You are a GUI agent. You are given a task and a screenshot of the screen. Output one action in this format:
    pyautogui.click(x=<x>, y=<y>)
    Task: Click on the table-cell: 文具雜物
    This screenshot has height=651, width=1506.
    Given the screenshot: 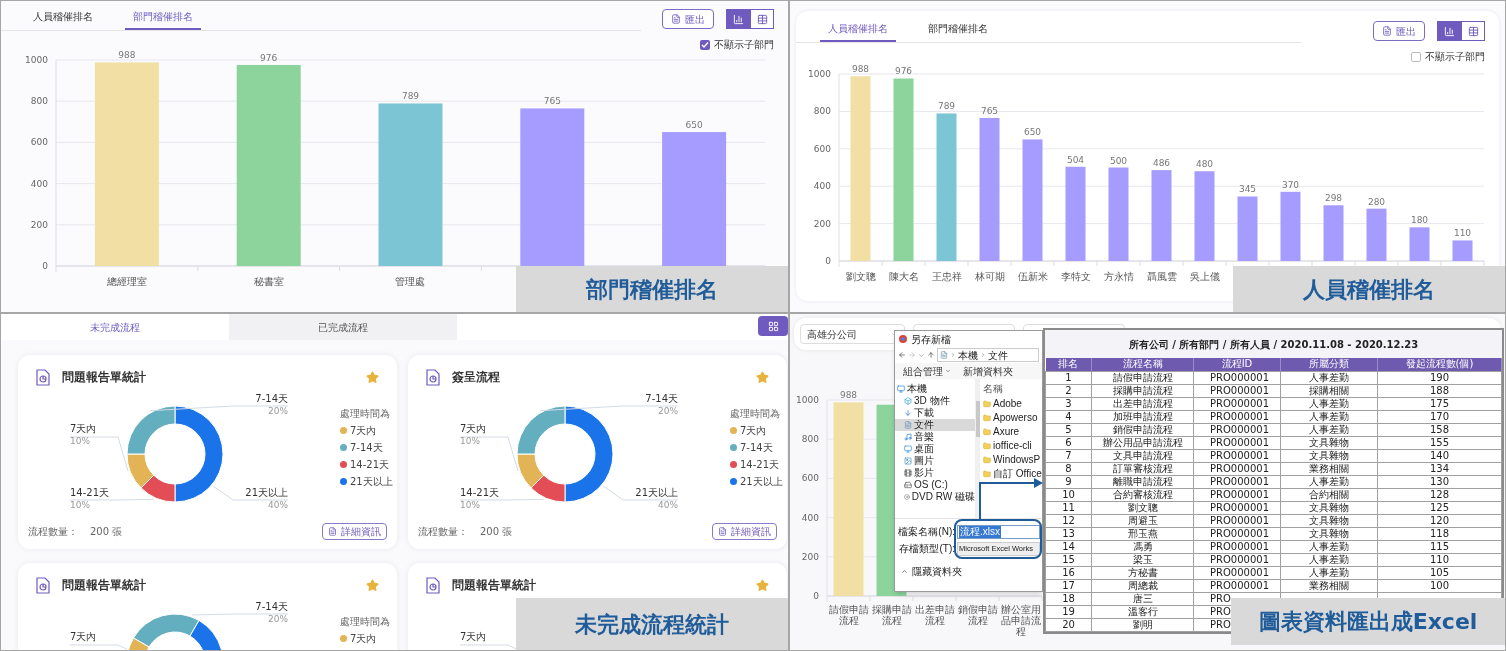 What is the action you would take?
    pyautogui.click(x=1329, y=442)
    